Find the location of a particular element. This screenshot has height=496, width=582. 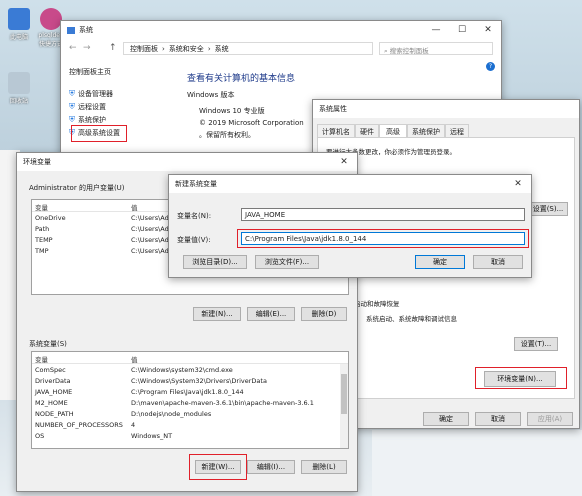

system-delete-button: 删除(L) is located at coordinates (324, 467).